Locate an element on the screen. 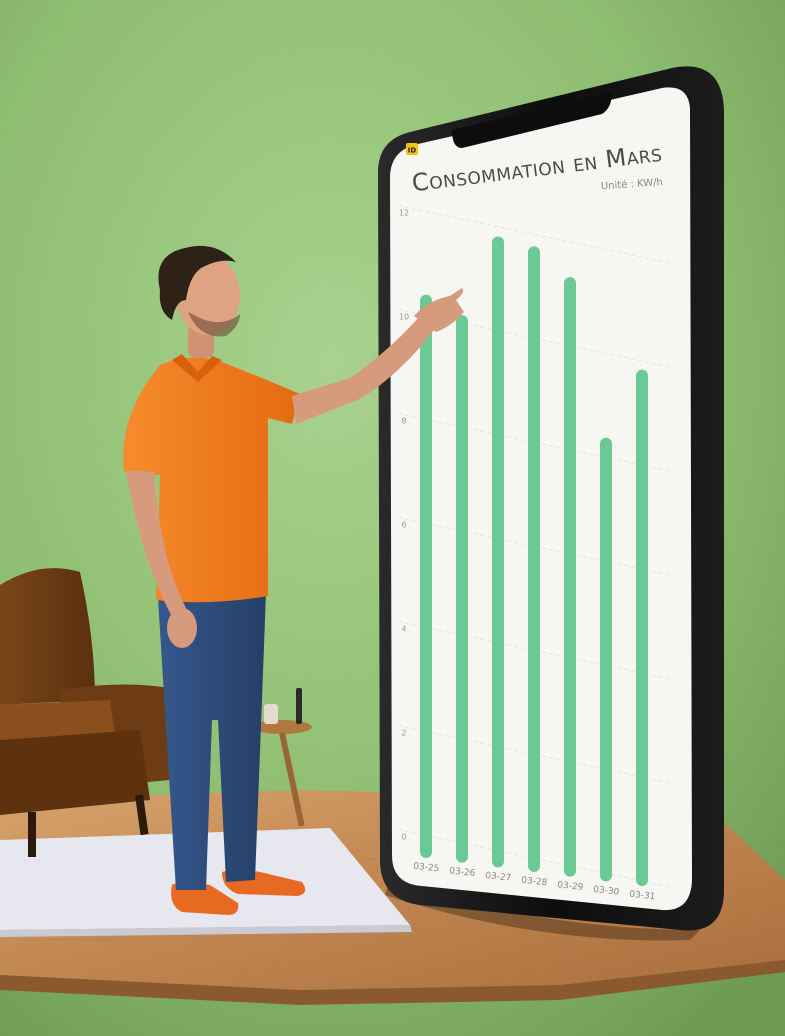 The height and width of the screenshot is (1036, 785). y-tick-label: 6 is located at coordinates (403, 525).